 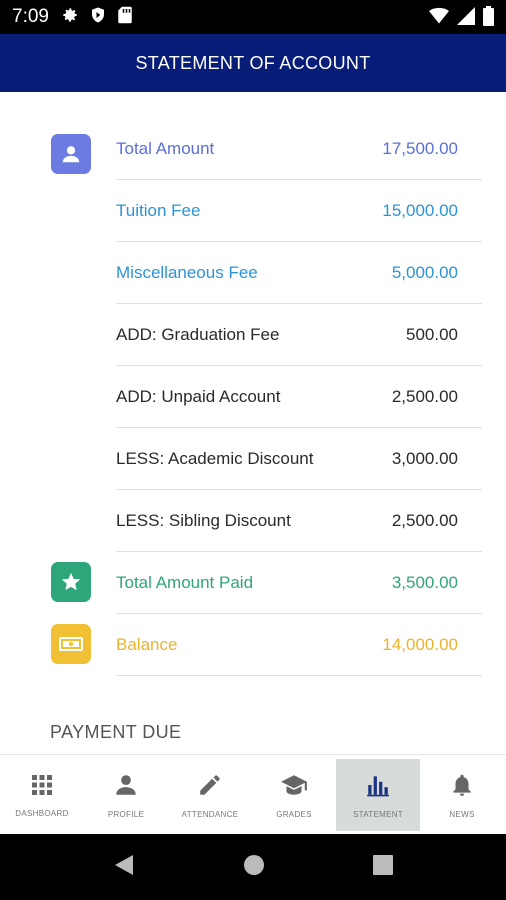 What do you see at coordinates (126, 814) in the screenshot?
I see `nav-label: PROFILE` at bounding box center [126, 814].